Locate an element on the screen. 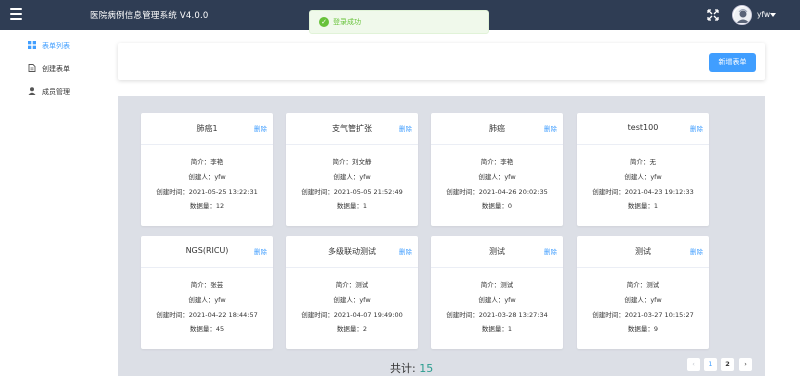 This screenshot has width=800, height=376. toolbar-card: 新增表单 is located at coordinates (441, 61).